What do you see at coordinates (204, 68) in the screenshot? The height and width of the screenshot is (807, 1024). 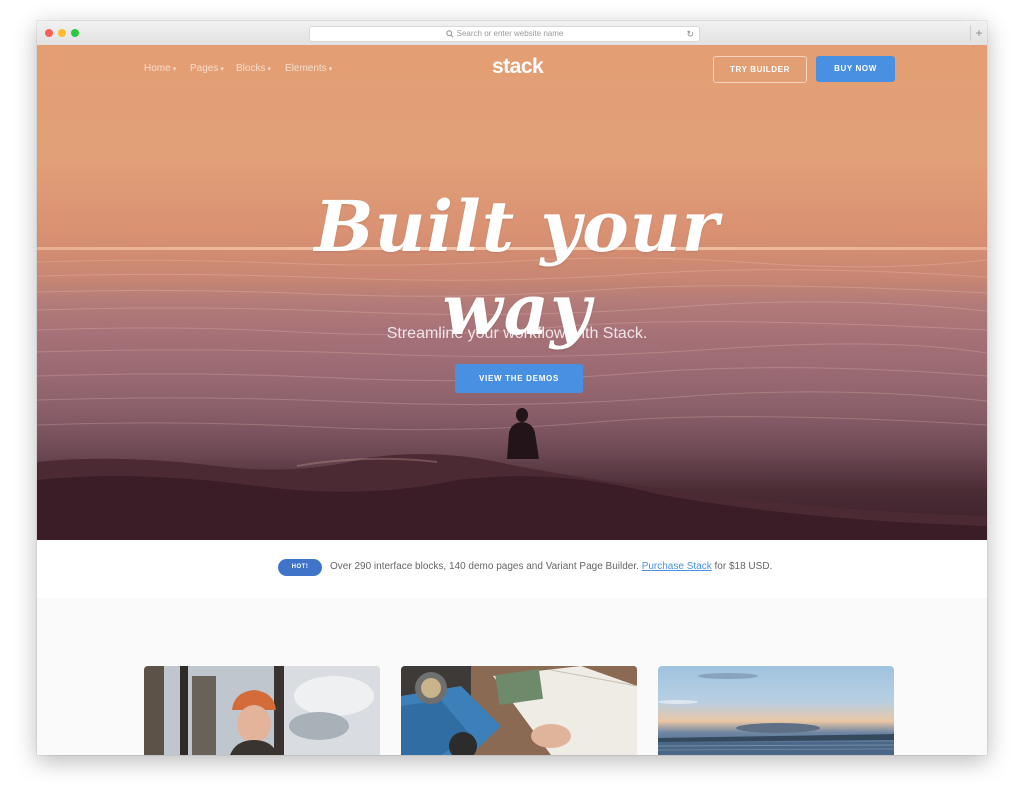 I see `nav-item-label: Pages` at bounding box center [204, 68].